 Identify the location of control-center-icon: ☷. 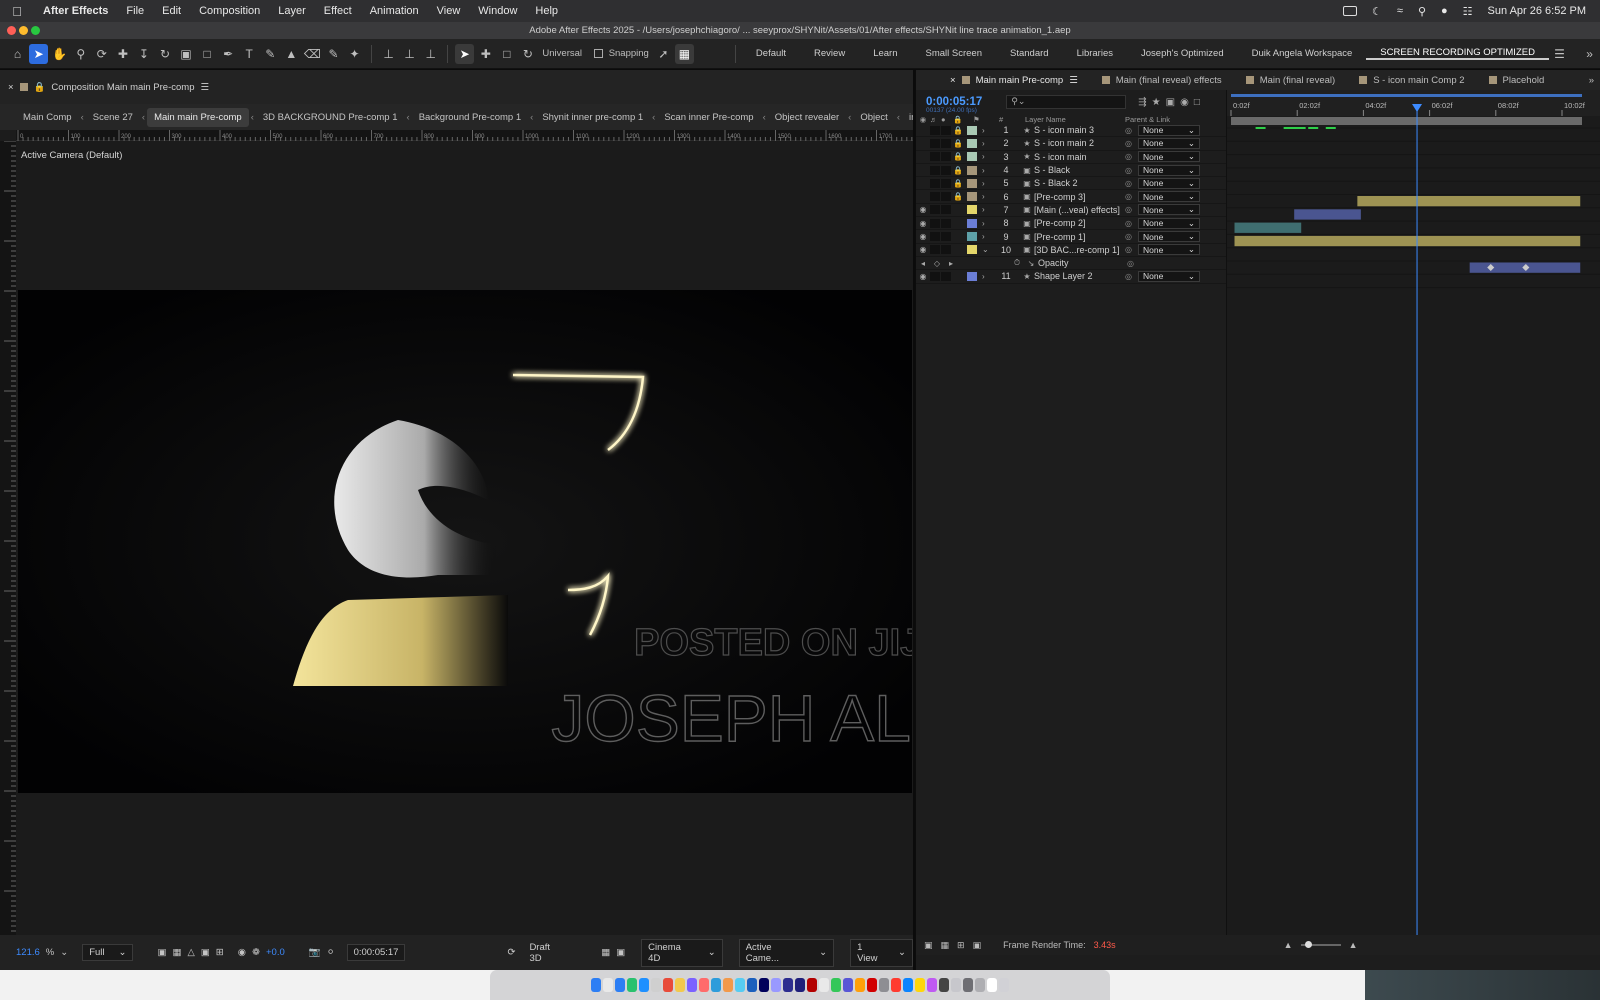
(1468, 11).